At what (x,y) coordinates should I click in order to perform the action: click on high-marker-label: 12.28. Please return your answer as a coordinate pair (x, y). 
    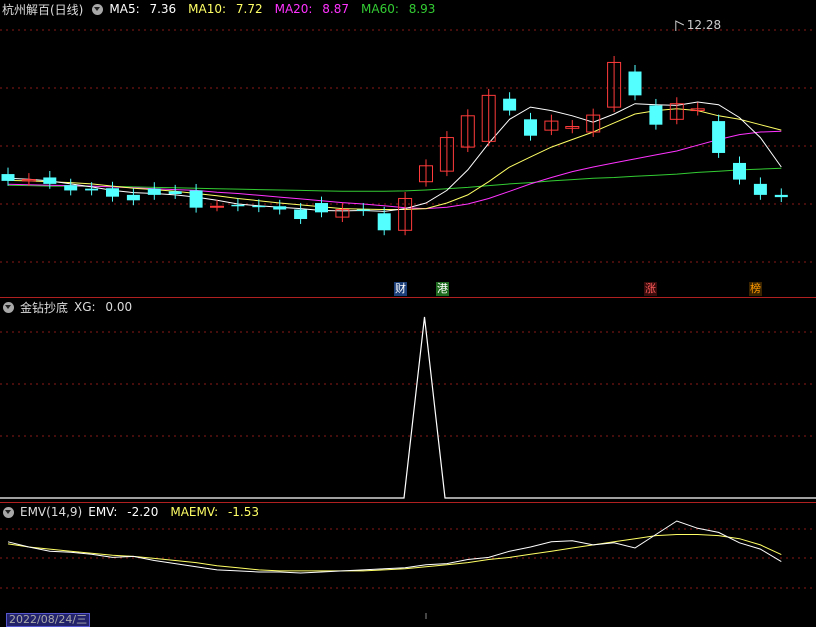
    Looking at the image, I should click on (704, 25).